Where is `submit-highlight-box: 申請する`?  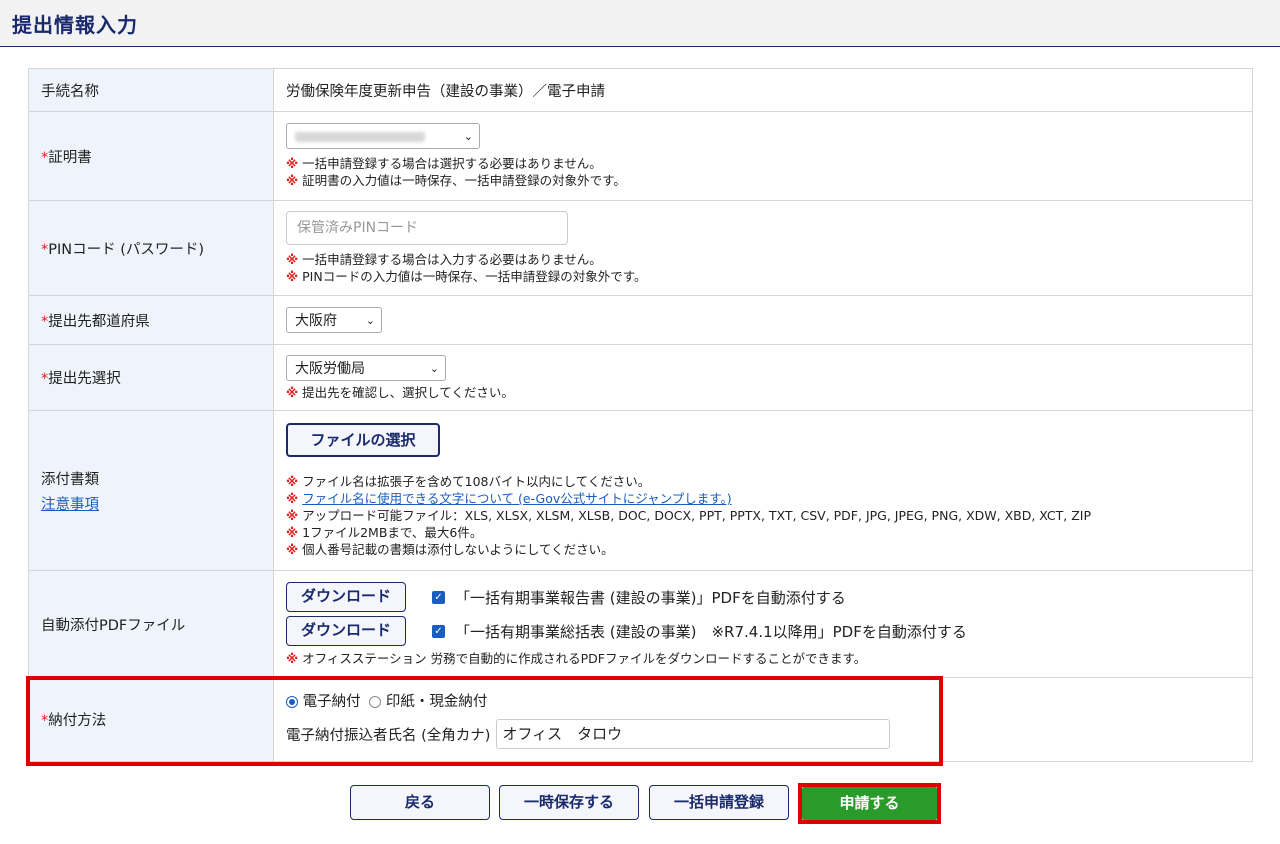 submit-highlight-box: 申請する is located at coordinates (869, 803).